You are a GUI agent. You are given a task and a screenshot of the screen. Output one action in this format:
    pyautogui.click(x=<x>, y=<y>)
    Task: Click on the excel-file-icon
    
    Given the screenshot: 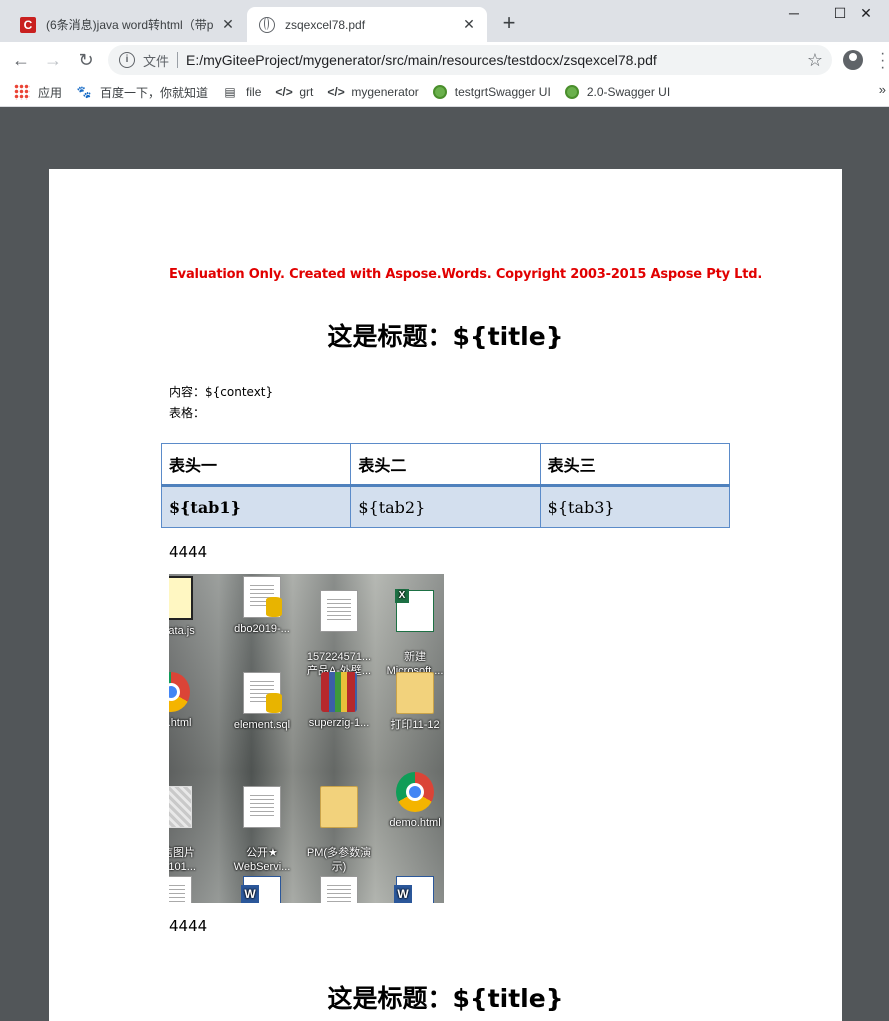 What is the action you would take?
    pyautogui.click(x=414, y=610)
    